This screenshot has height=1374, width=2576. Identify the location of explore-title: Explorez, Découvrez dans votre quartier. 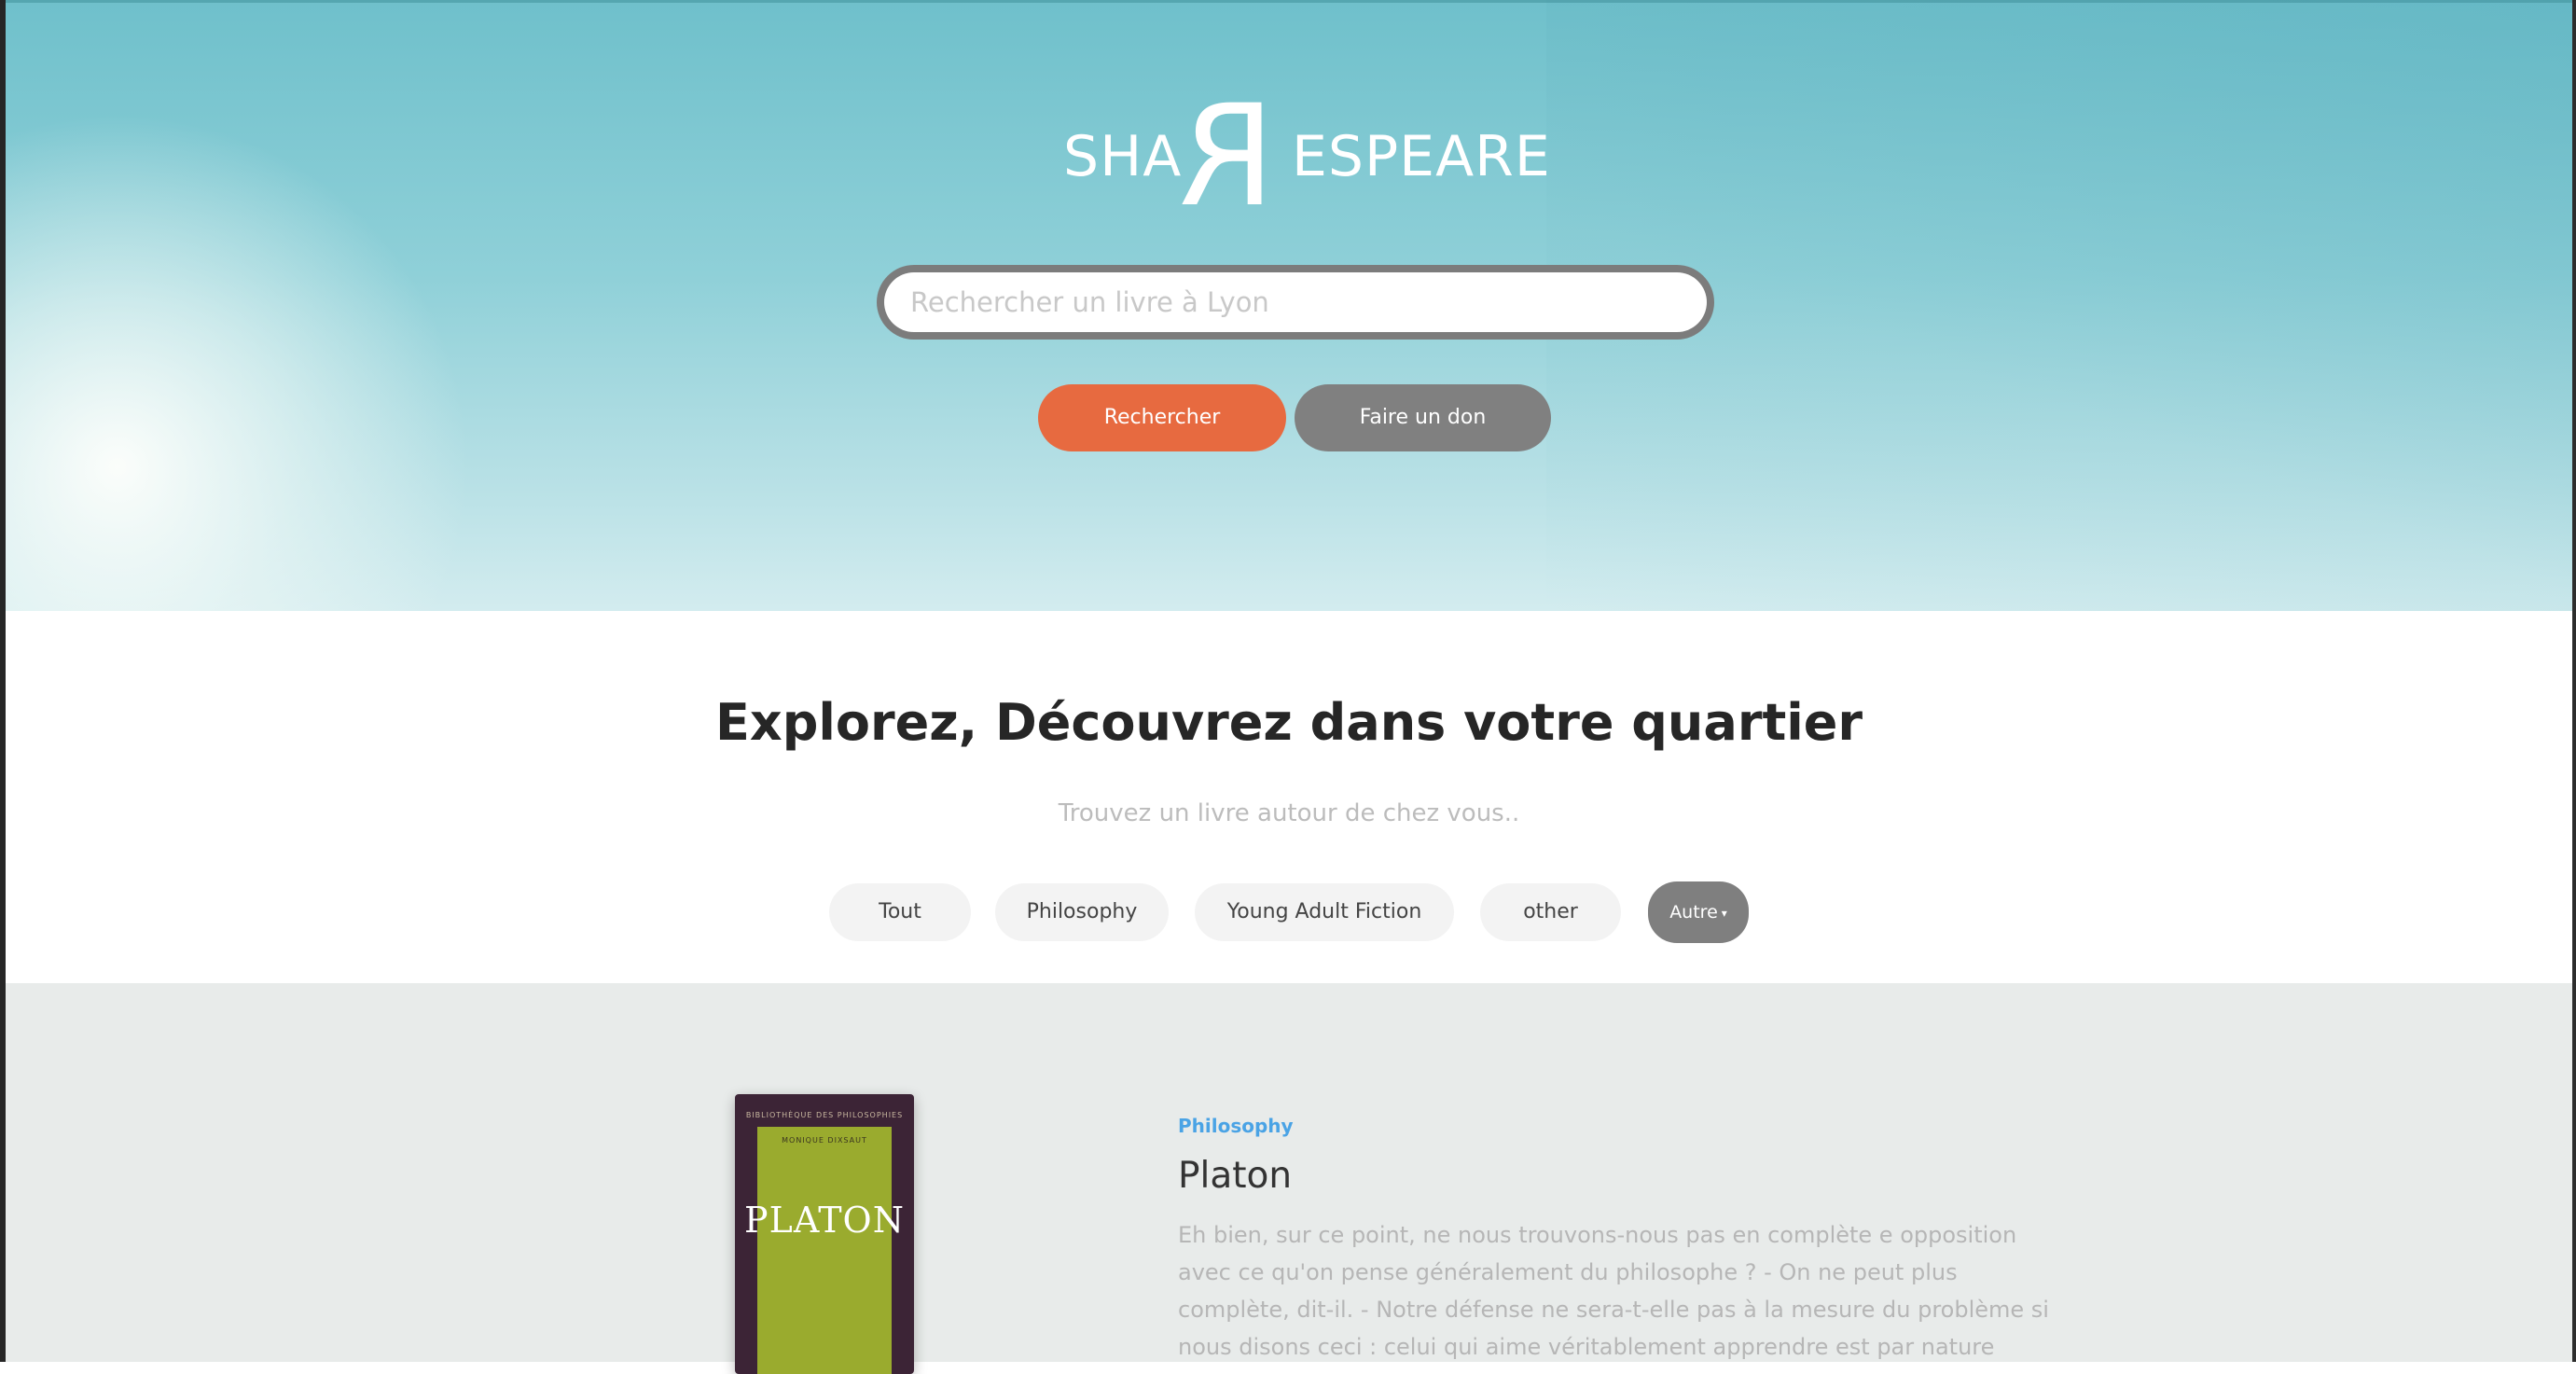
(1288, 722).